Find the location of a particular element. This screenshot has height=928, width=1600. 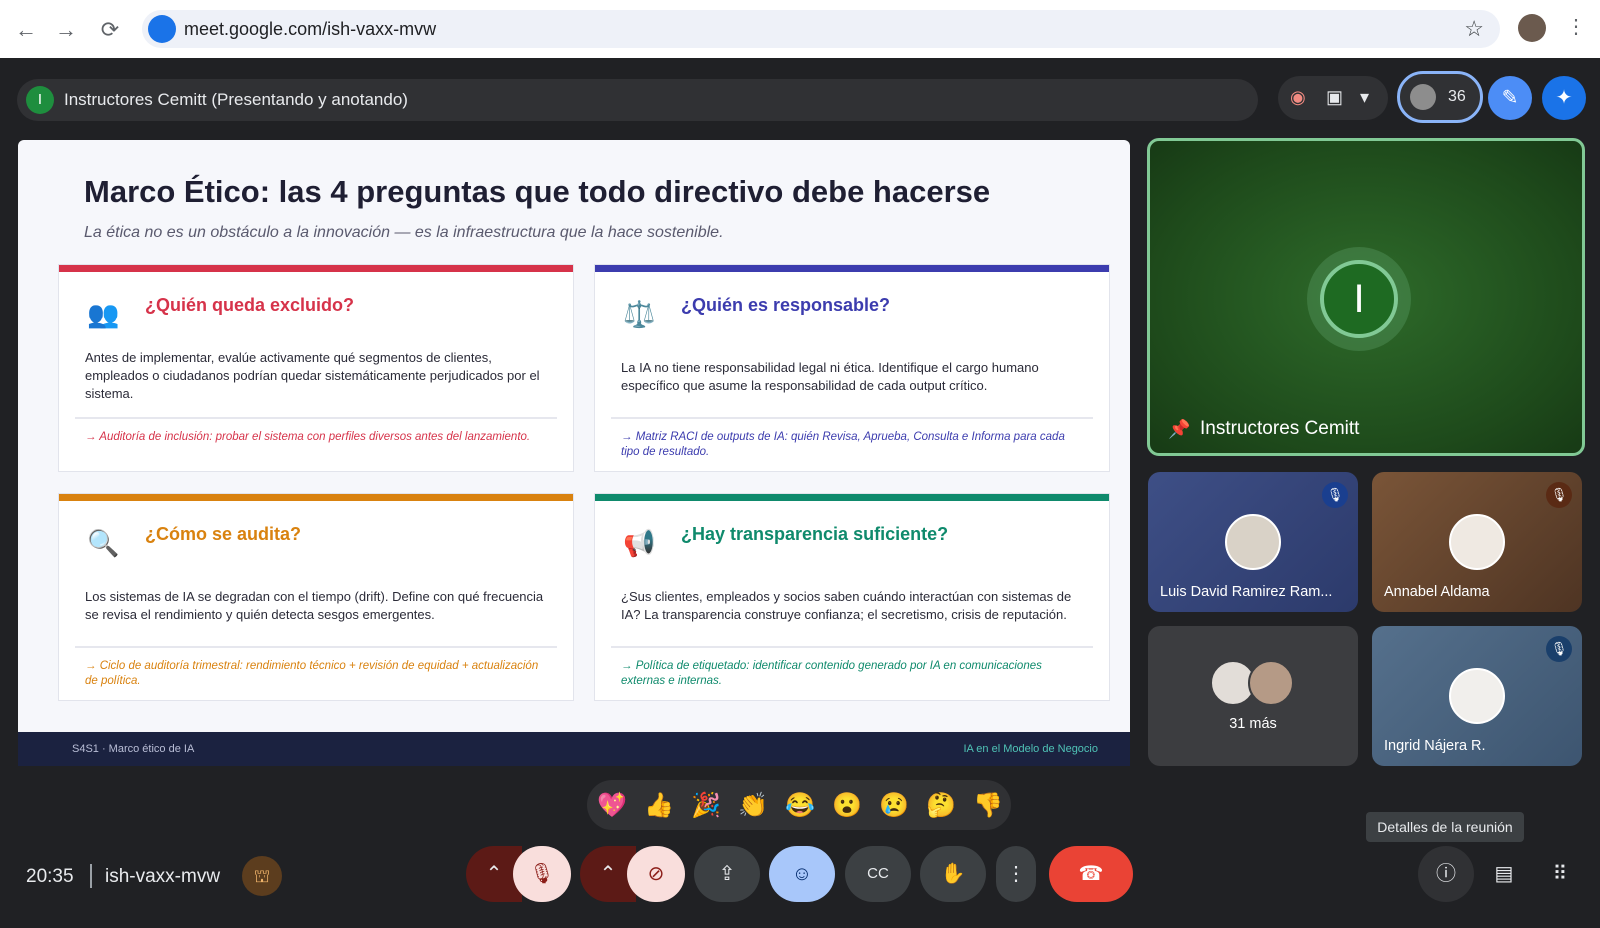

gemini-icon: ✦ is located at coordinates (1564, 98).